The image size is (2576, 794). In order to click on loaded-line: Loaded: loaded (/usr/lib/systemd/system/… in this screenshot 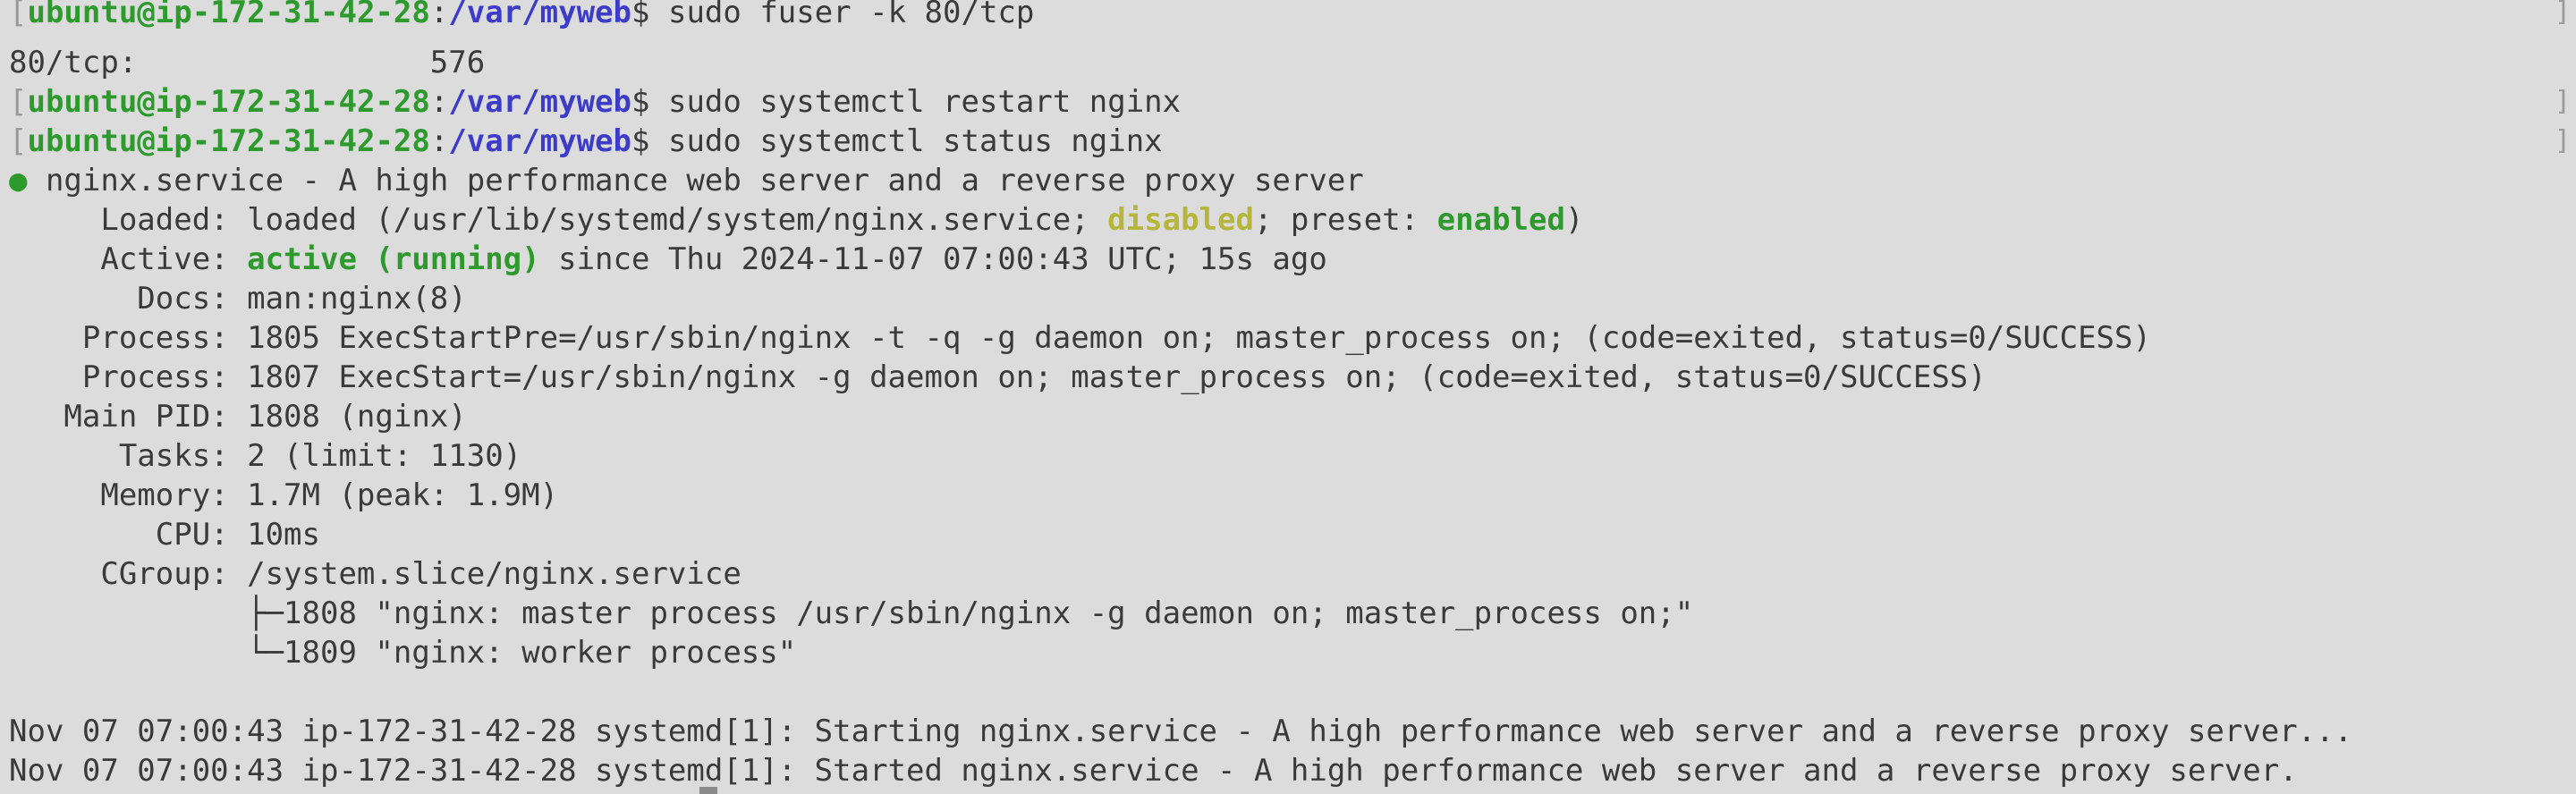, I will do `click(796, 220)`.